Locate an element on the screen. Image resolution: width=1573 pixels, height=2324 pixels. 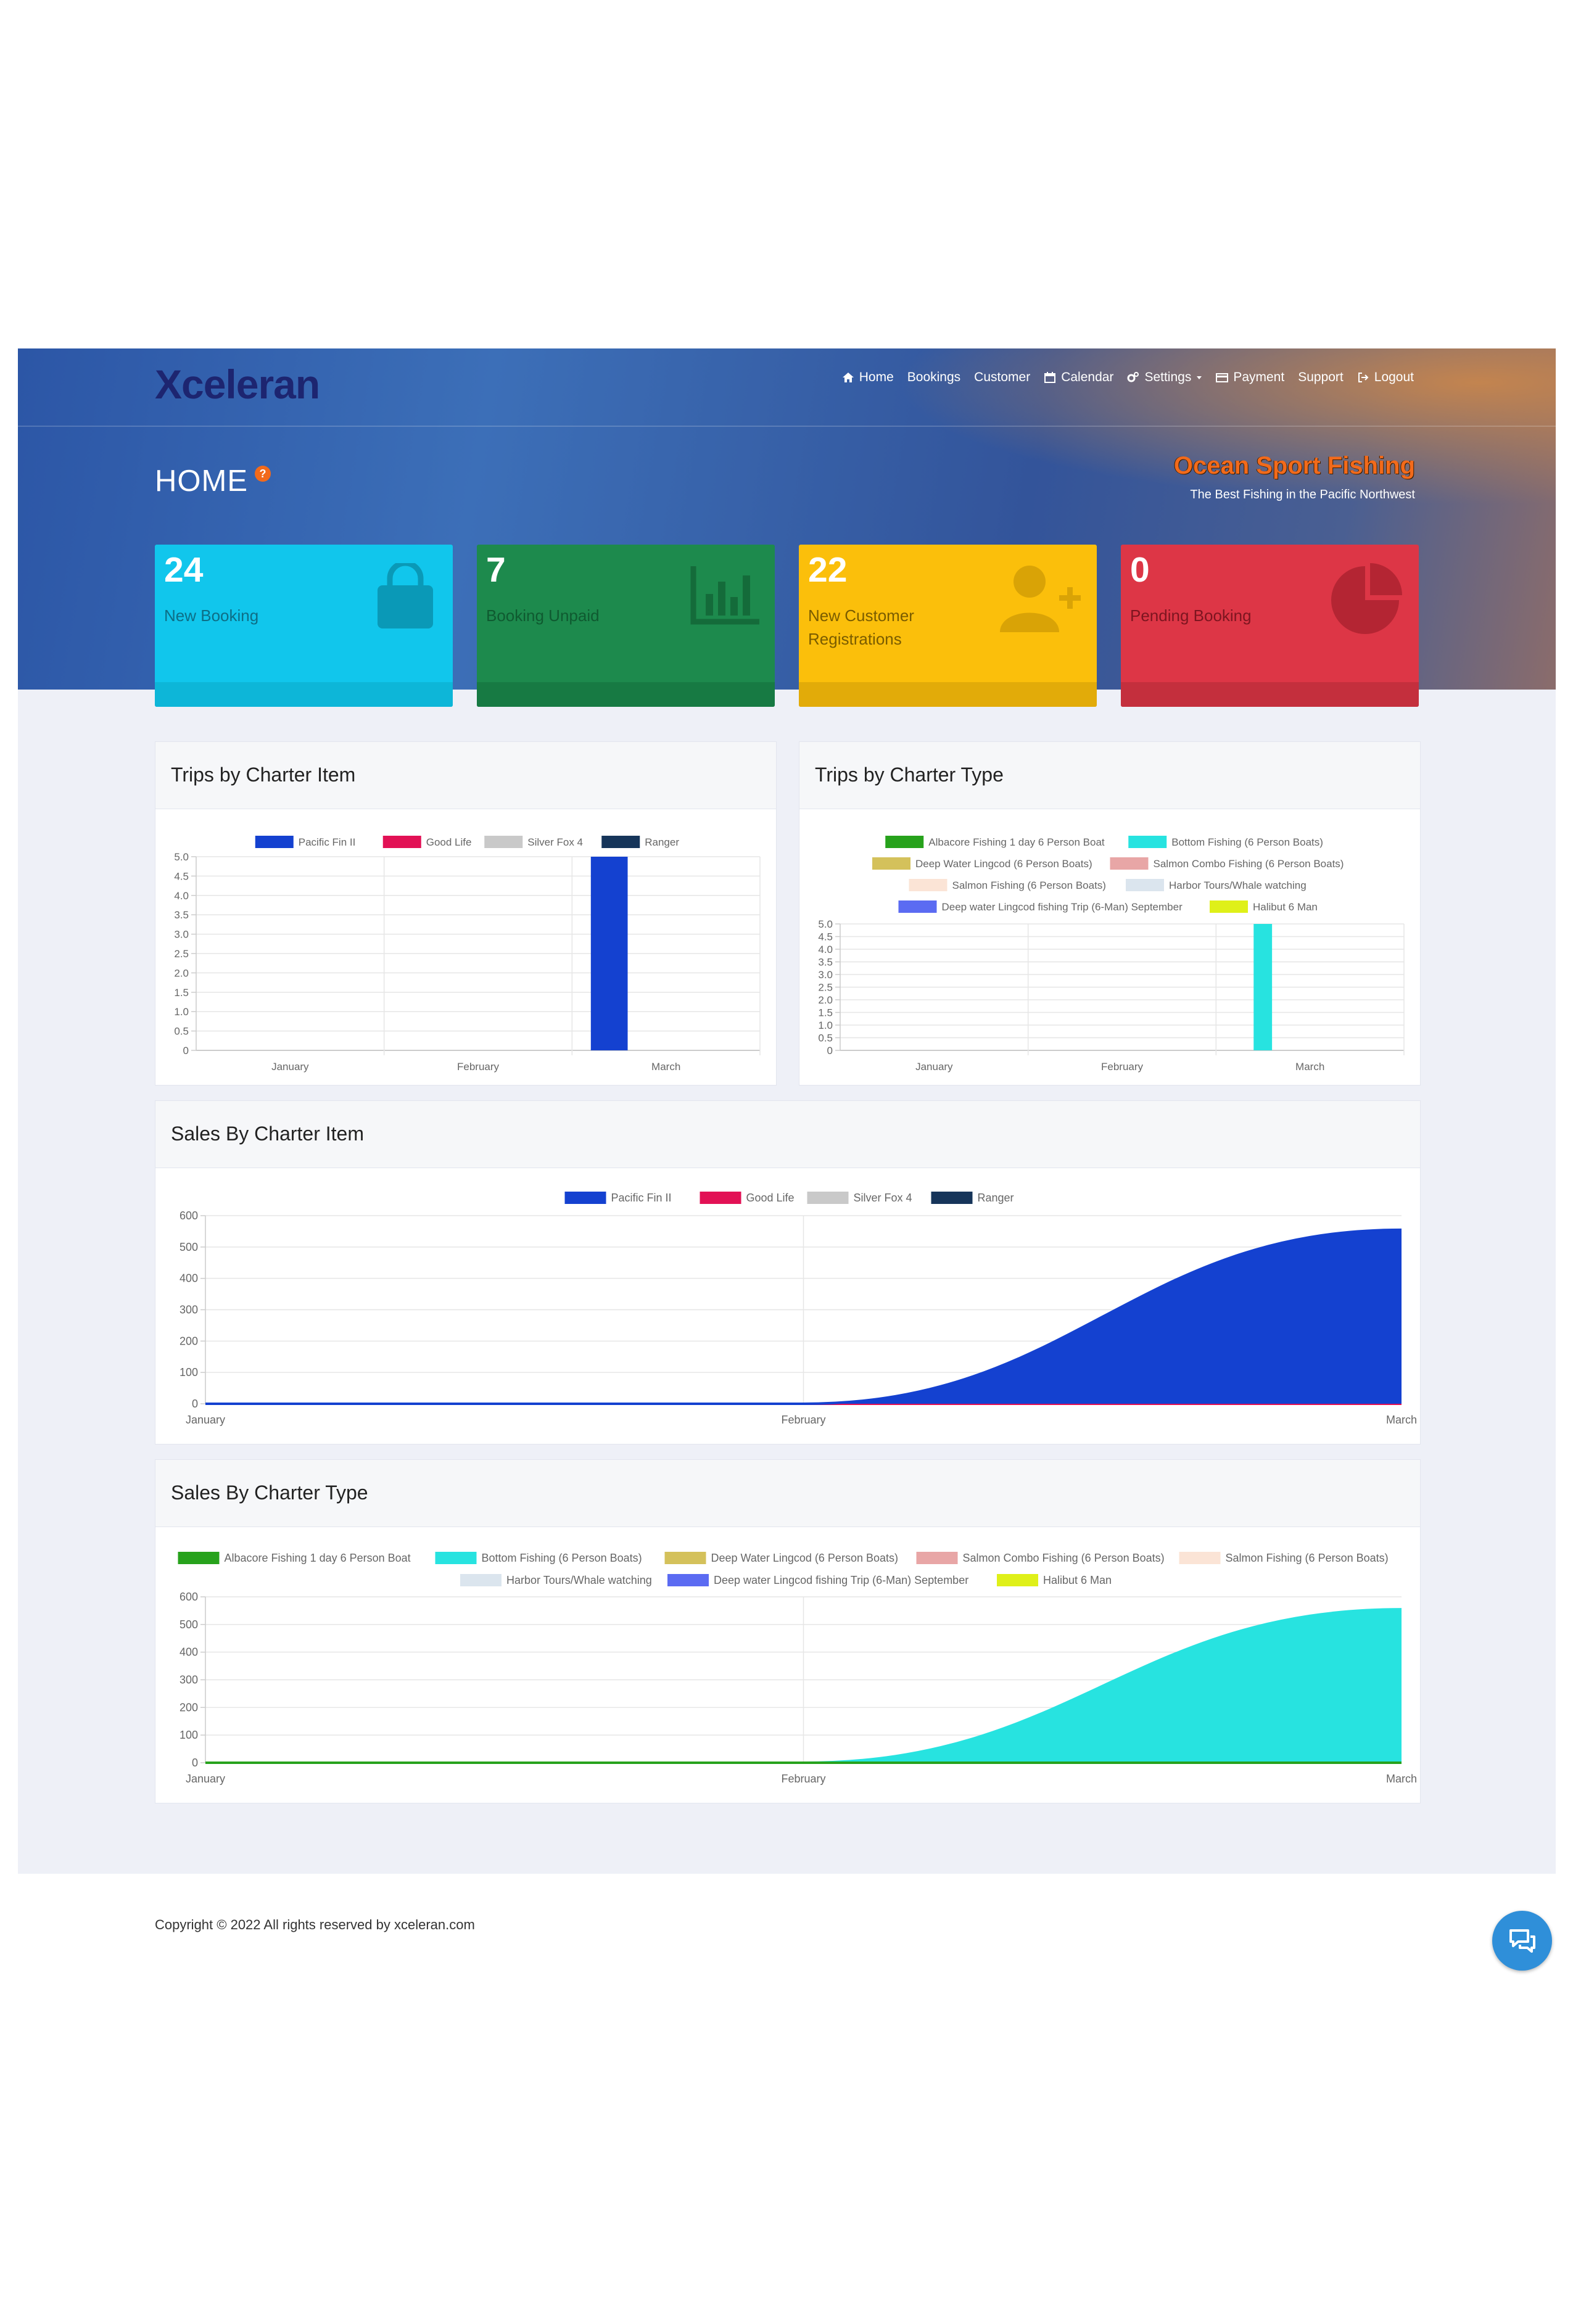
stat-new-customer: 22 New Customer Registrations is located at coordinates (948, 626).